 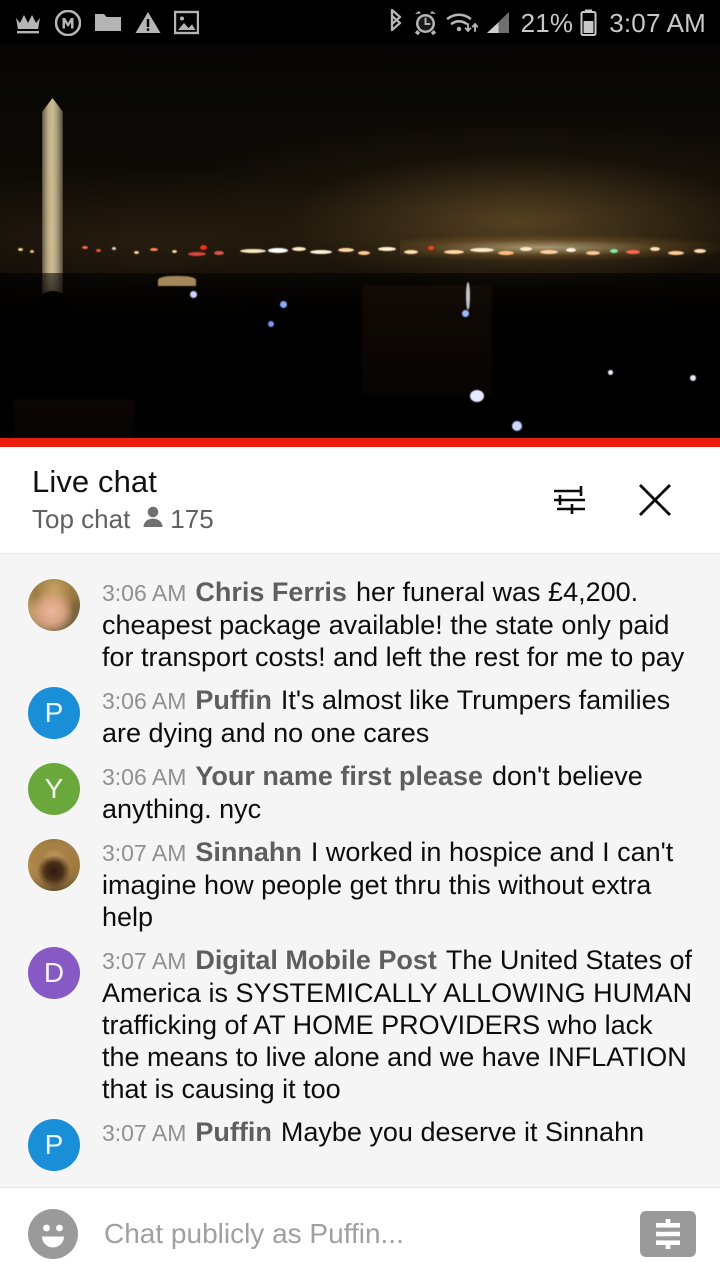 I want to click on bluetooth-icon, so click(x=396, y=22).